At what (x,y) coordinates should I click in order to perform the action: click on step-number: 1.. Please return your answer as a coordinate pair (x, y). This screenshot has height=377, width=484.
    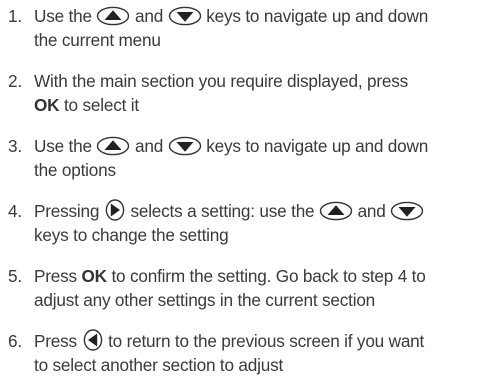
    Looking at the image, I should click on (15, 16).